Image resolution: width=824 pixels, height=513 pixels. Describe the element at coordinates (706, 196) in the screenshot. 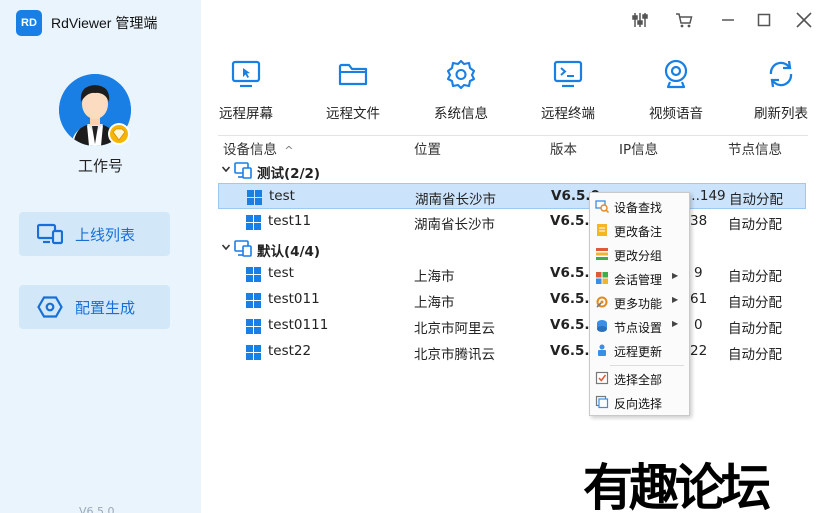

I see `device-ip: ...149` at that location.